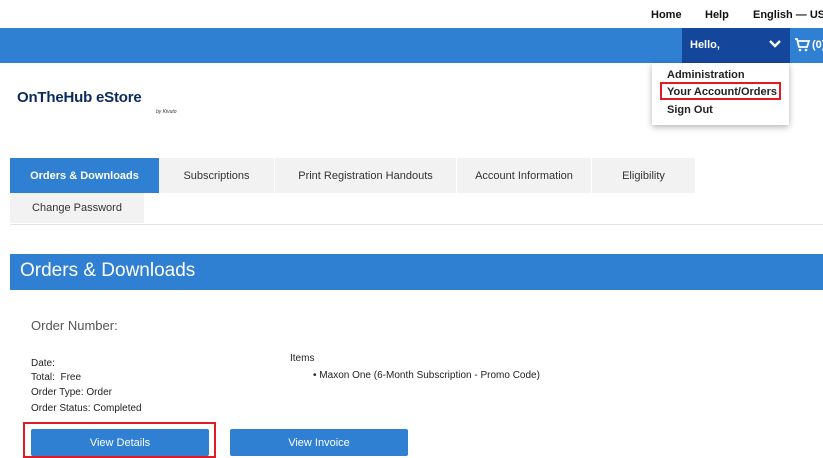  What do you see at coordinates (56, 377) in the screenshot?
I see `order-total: Total: Free` at bounding box center [56, 377].